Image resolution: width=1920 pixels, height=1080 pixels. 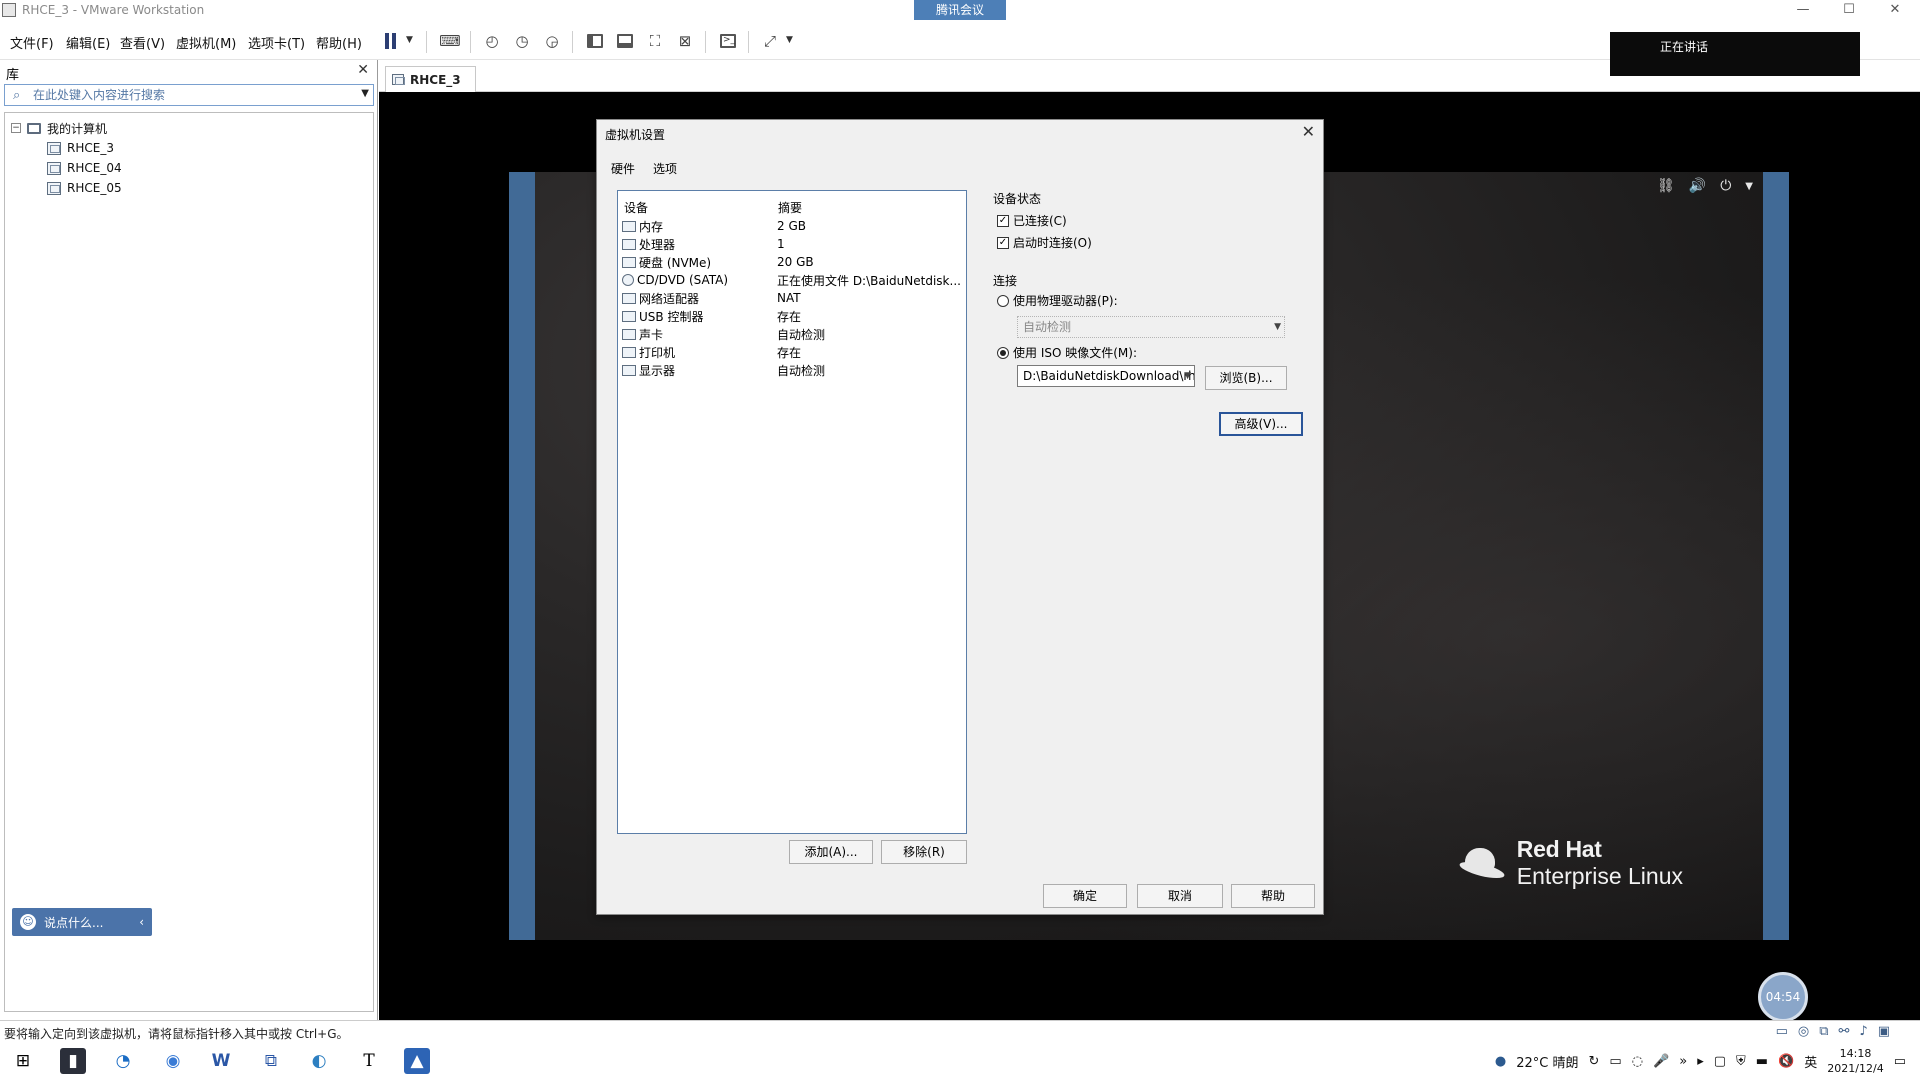 I want to click on microphone-icon: 🎤, so click(x=1661, y=1061).